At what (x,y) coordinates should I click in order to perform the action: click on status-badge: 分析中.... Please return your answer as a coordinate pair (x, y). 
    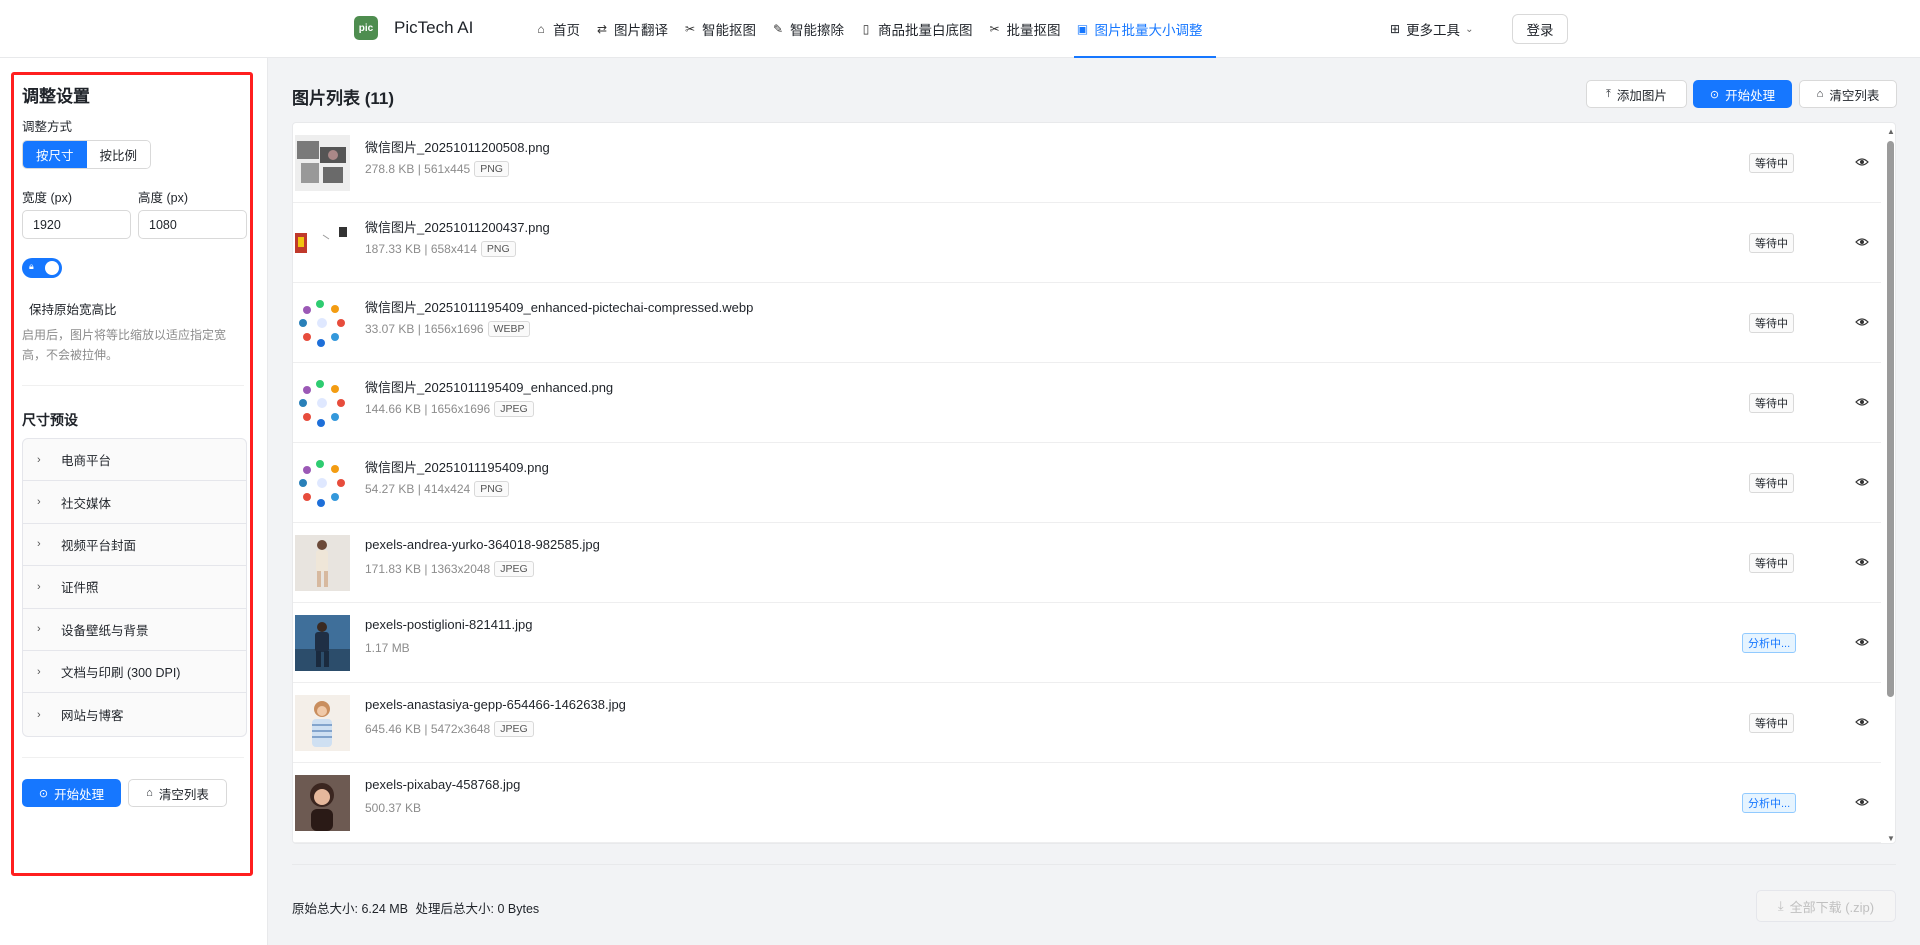
    Looking at the image, I should click on (1769, 643).